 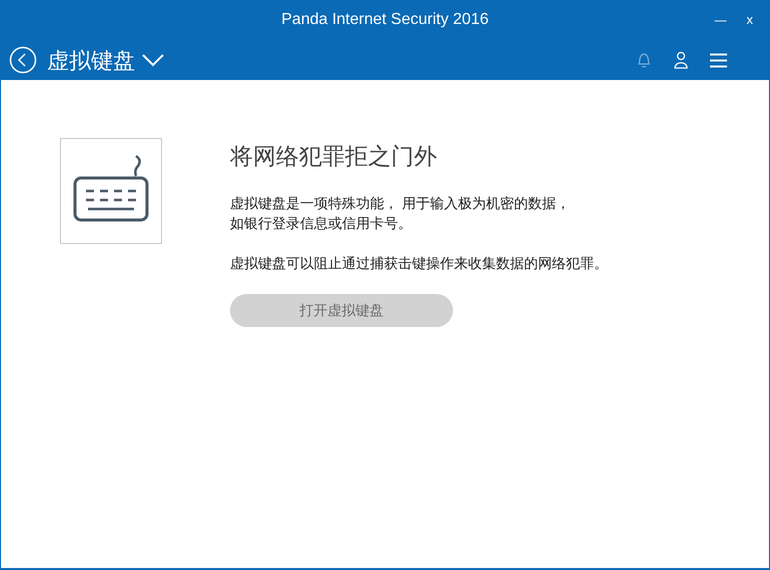 What do you see at coordinates (385, 20) in the screenshot?
I see `window-title: Panda Internet Security 2016` at bounding box center [385, 20].